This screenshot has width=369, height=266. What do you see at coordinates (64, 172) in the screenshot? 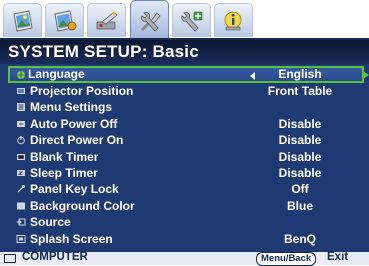
I see `menu-item-label: Sleep Timer` at bounding box center [64, 172].